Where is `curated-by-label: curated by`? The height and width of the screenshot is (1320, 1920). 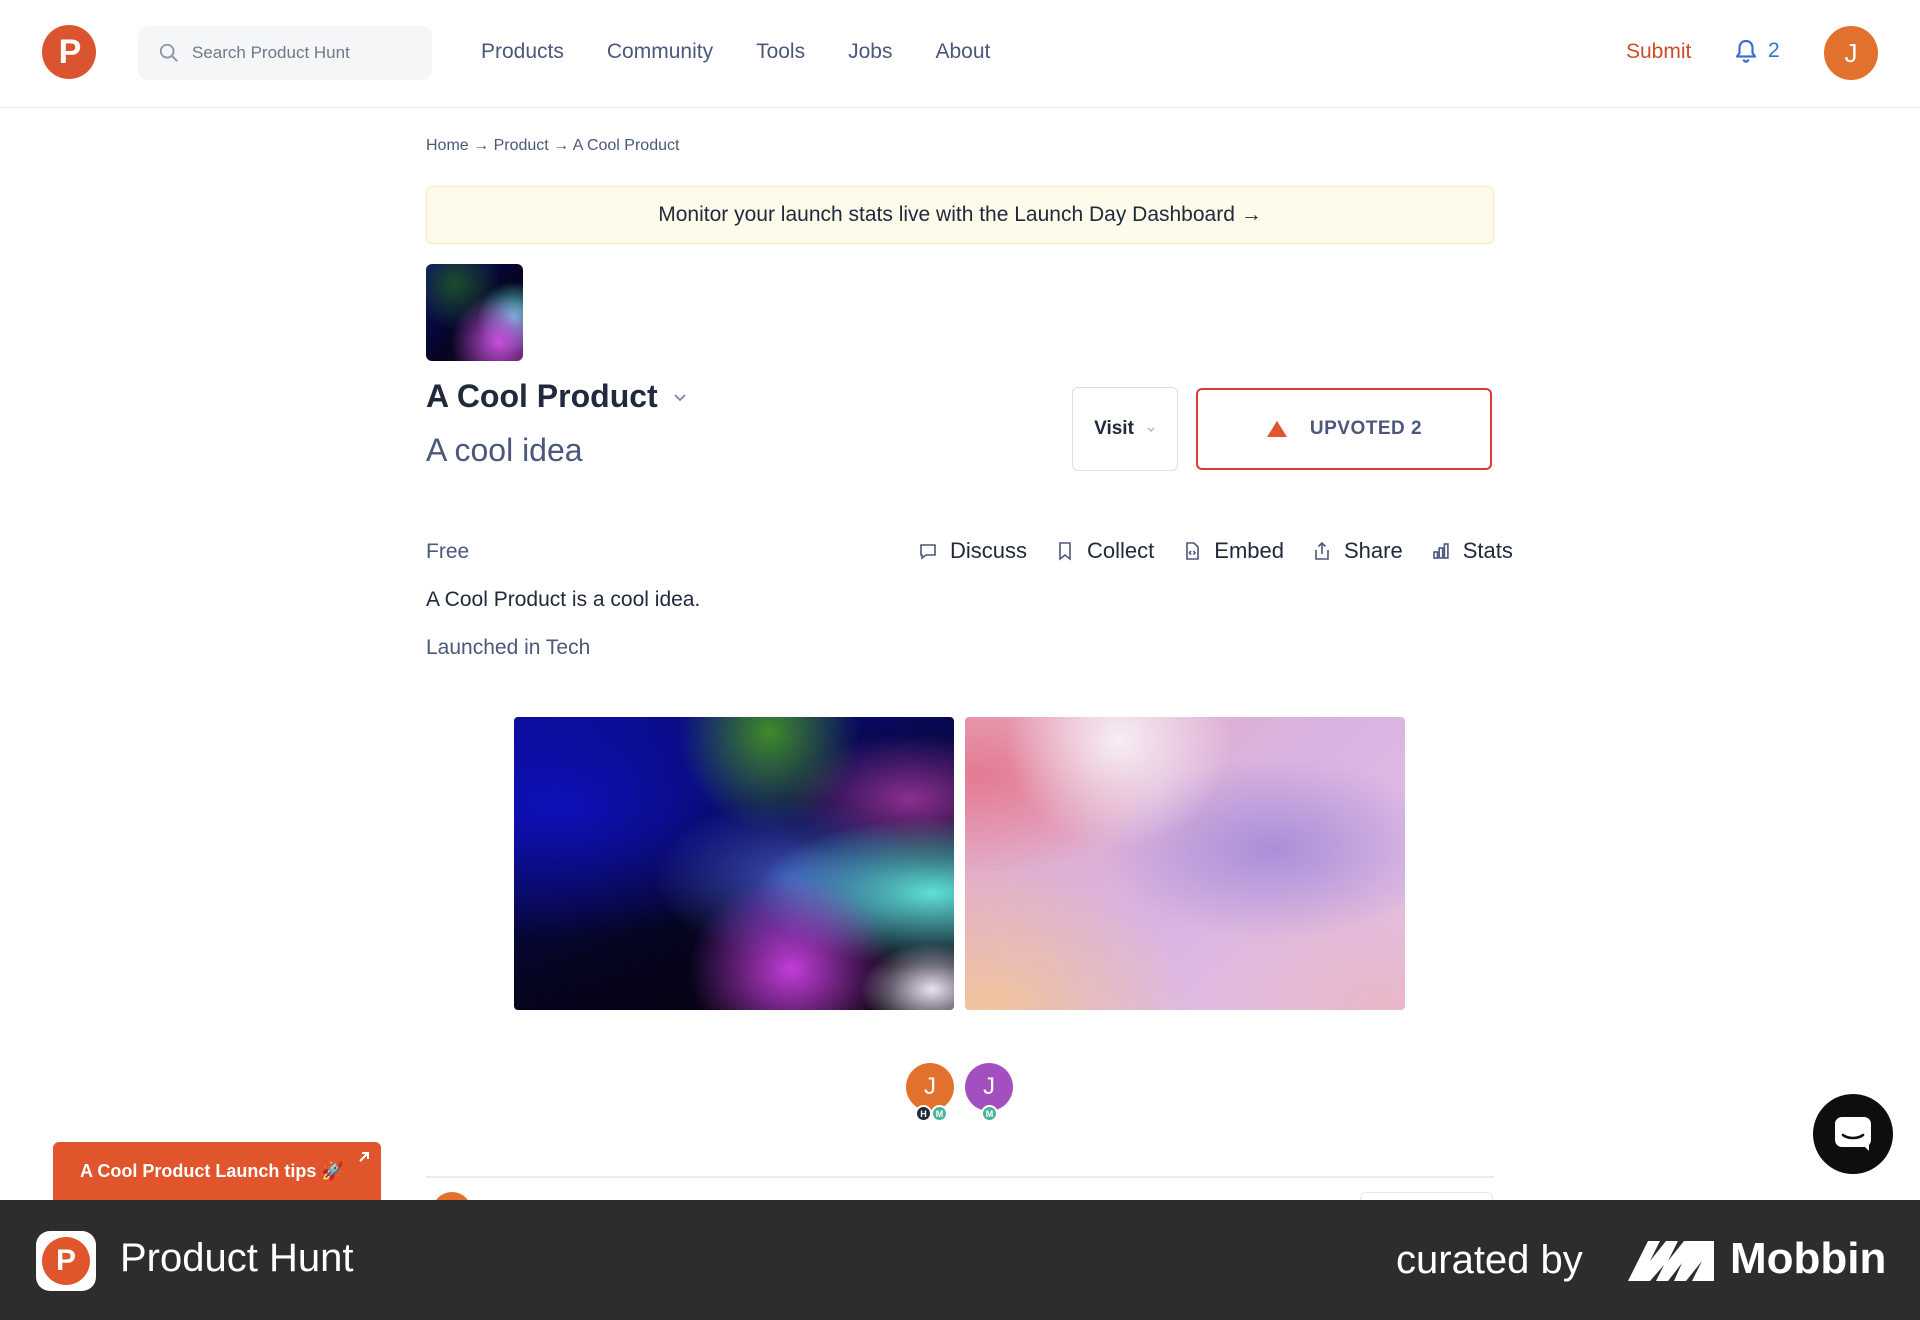 curated-by-label: curated by is located at coordinates (1489, 1260).